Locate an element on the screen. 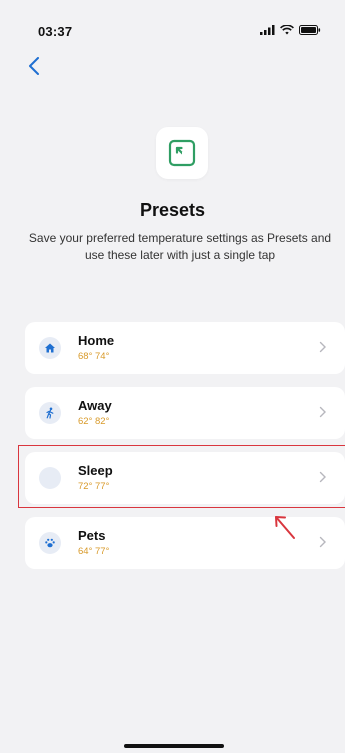 The height and width of the screenshot is (753, 345). chevron-left-icon is located at coordinates (34, 66).